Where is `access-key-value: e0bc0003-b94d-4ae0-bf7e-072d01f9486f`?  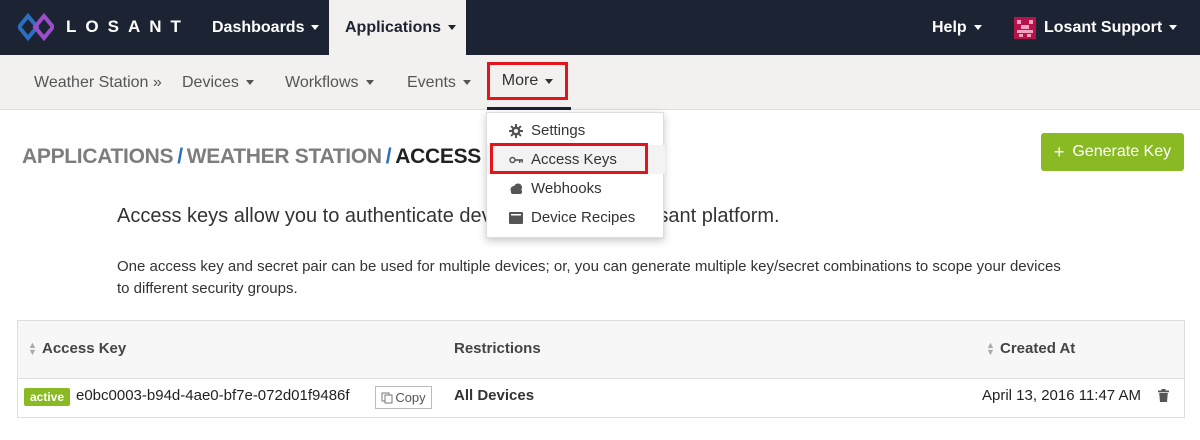
access-key-value: e0bc0003-b94d-4ae0-bf7e-072d01f9486f is located at coordinates (213, 395).